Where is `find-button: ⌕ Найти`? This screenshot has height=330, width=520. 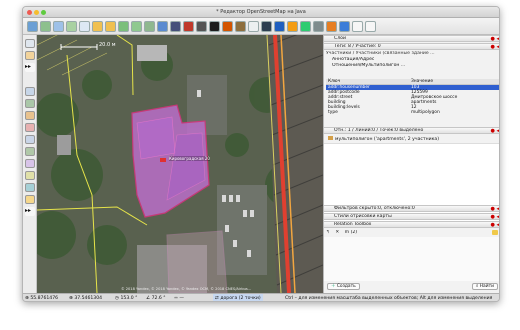
find-button: ⌕ Найти is located at coordinates (484, 286).